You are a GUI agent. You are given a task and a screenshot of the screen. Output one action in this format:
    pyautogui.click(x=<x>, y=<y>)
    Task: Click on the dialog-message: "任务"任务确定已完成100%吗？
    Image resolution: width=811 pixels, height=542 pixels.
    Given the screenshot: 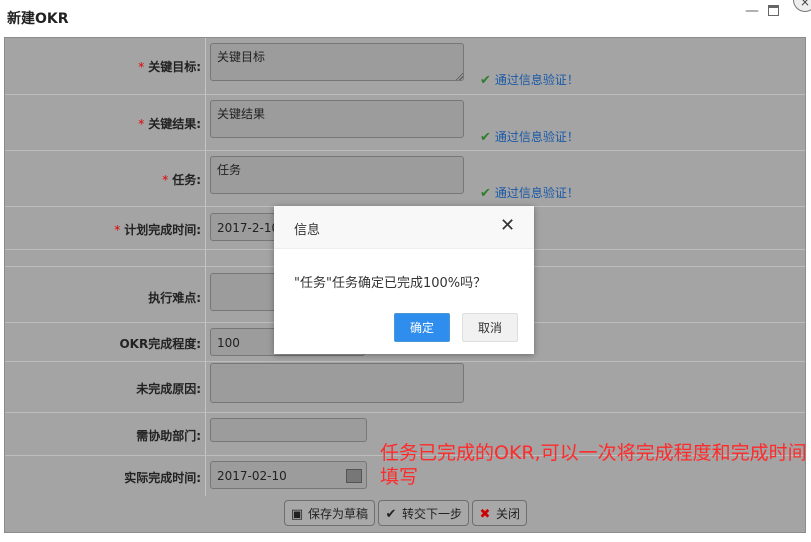 What is the action you would take?
    pyautogui.click(x=390, y=283)
    